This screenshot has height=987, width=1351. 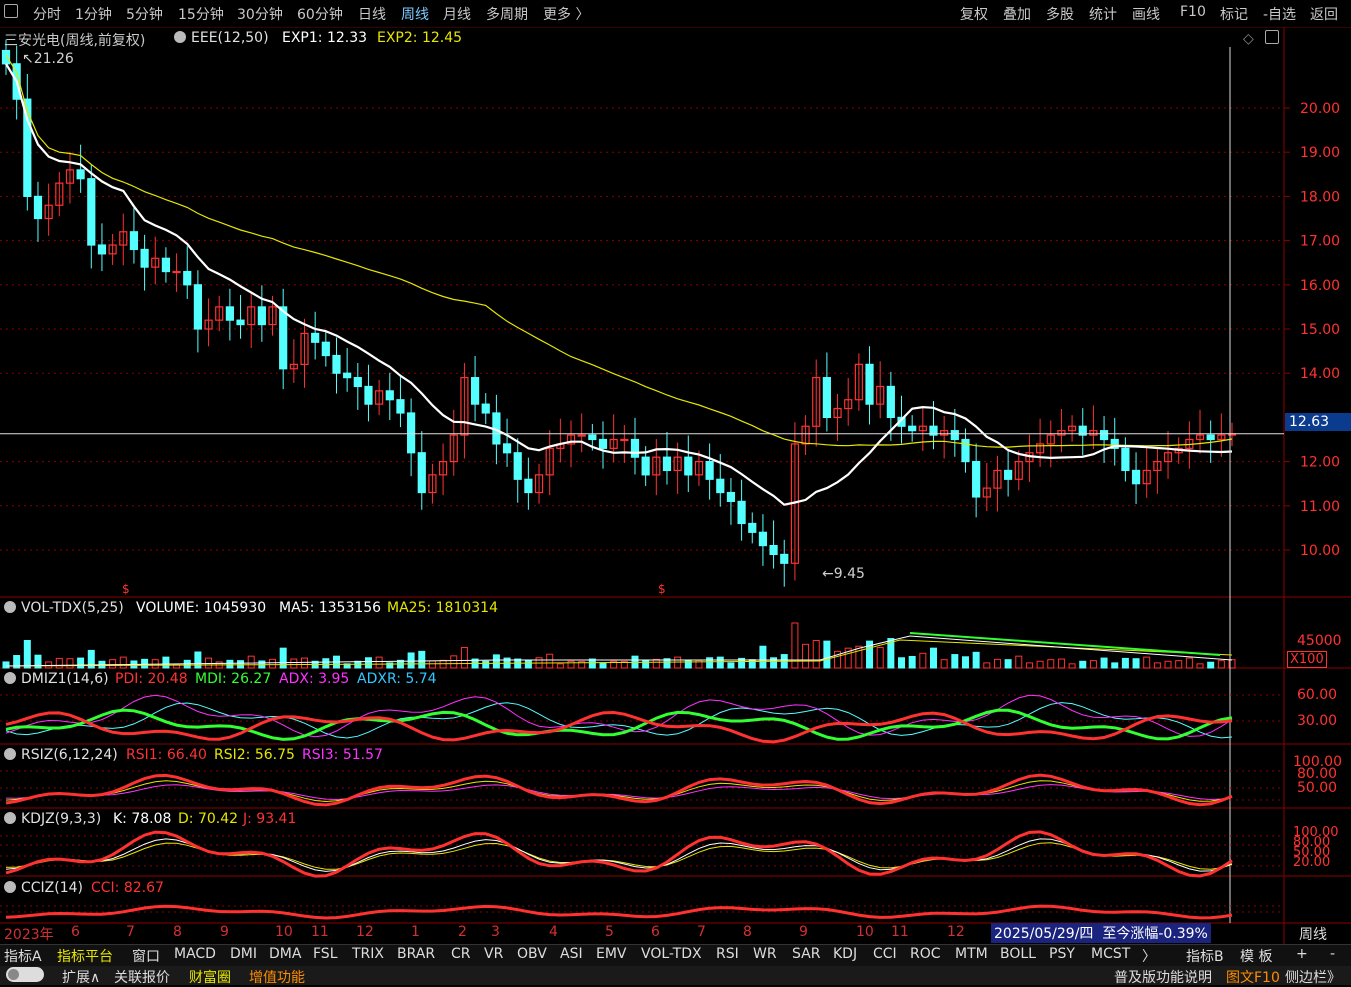 What do you see at coordinates (330, 608) in the screenshot?
I see `vol-ma5: MA5: 1353156` at bounding box center [330, 608].